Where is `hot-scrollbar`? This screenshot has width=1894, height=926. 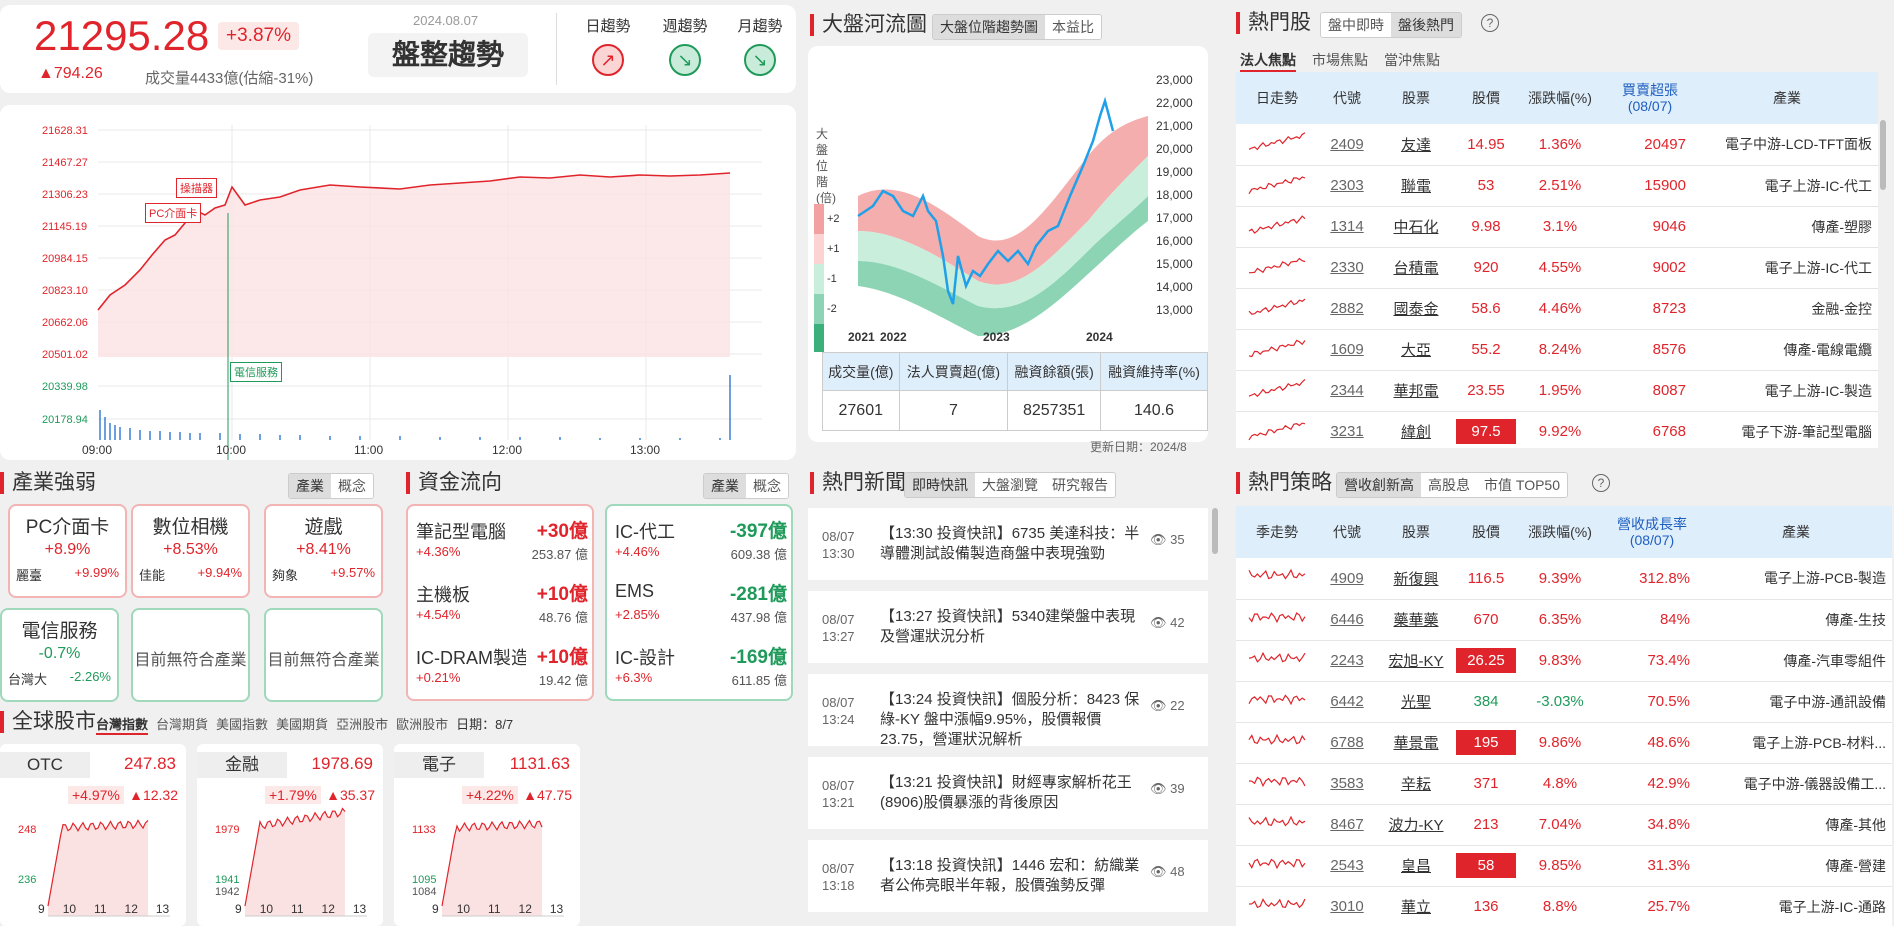 hot-scrollbar is located at coordinates (1883, 155).